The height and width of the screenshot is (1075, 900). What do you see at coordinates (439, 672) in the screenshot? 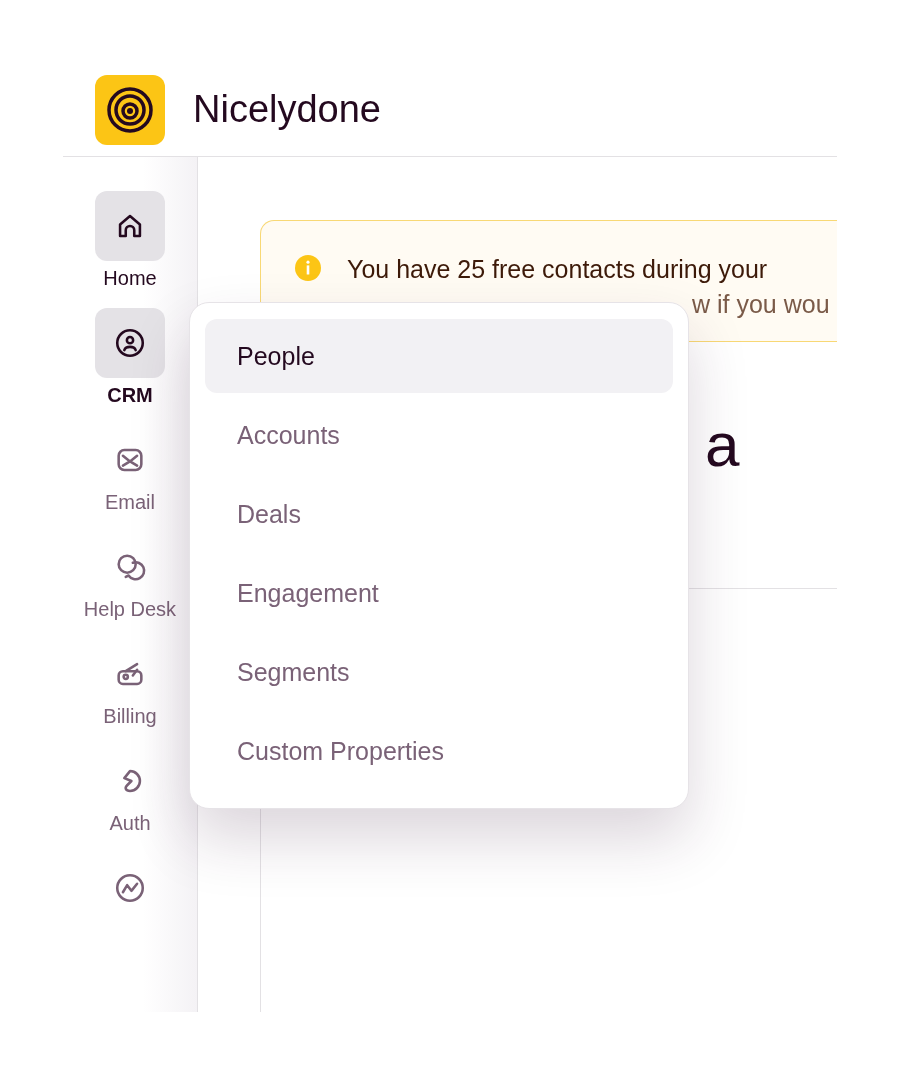
I see `menu-item: Segments` at bounding box center [439, 672].